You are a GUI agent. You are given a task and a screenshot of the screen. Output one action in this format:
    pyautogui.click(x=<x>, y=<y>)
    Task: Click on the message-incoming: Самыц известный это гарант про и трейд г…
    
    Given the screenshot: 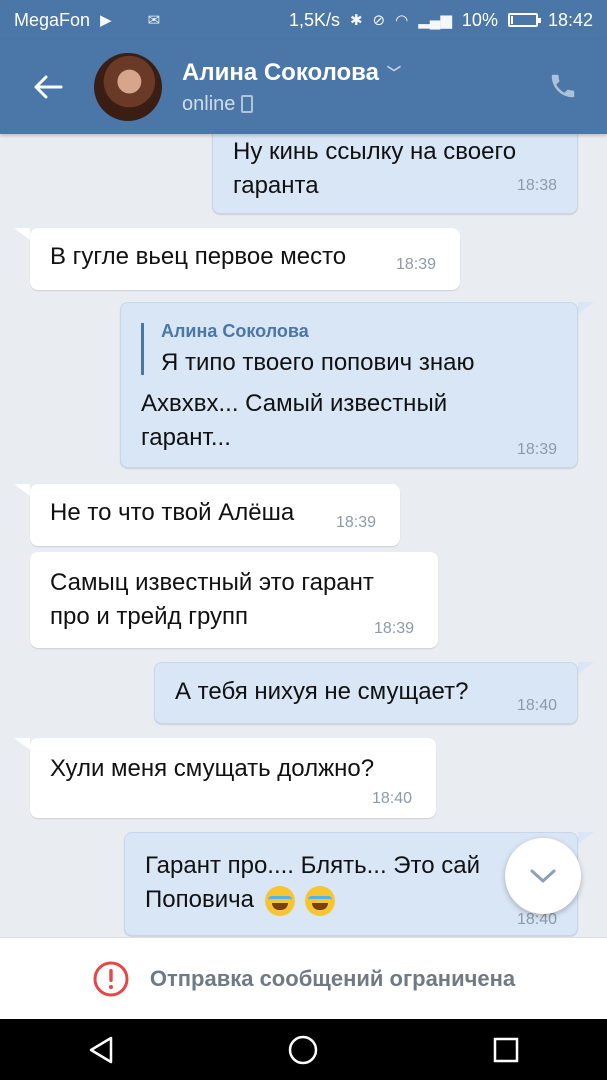 What is the action you would take?
    pyautogui.click(x=234, y=600)
    